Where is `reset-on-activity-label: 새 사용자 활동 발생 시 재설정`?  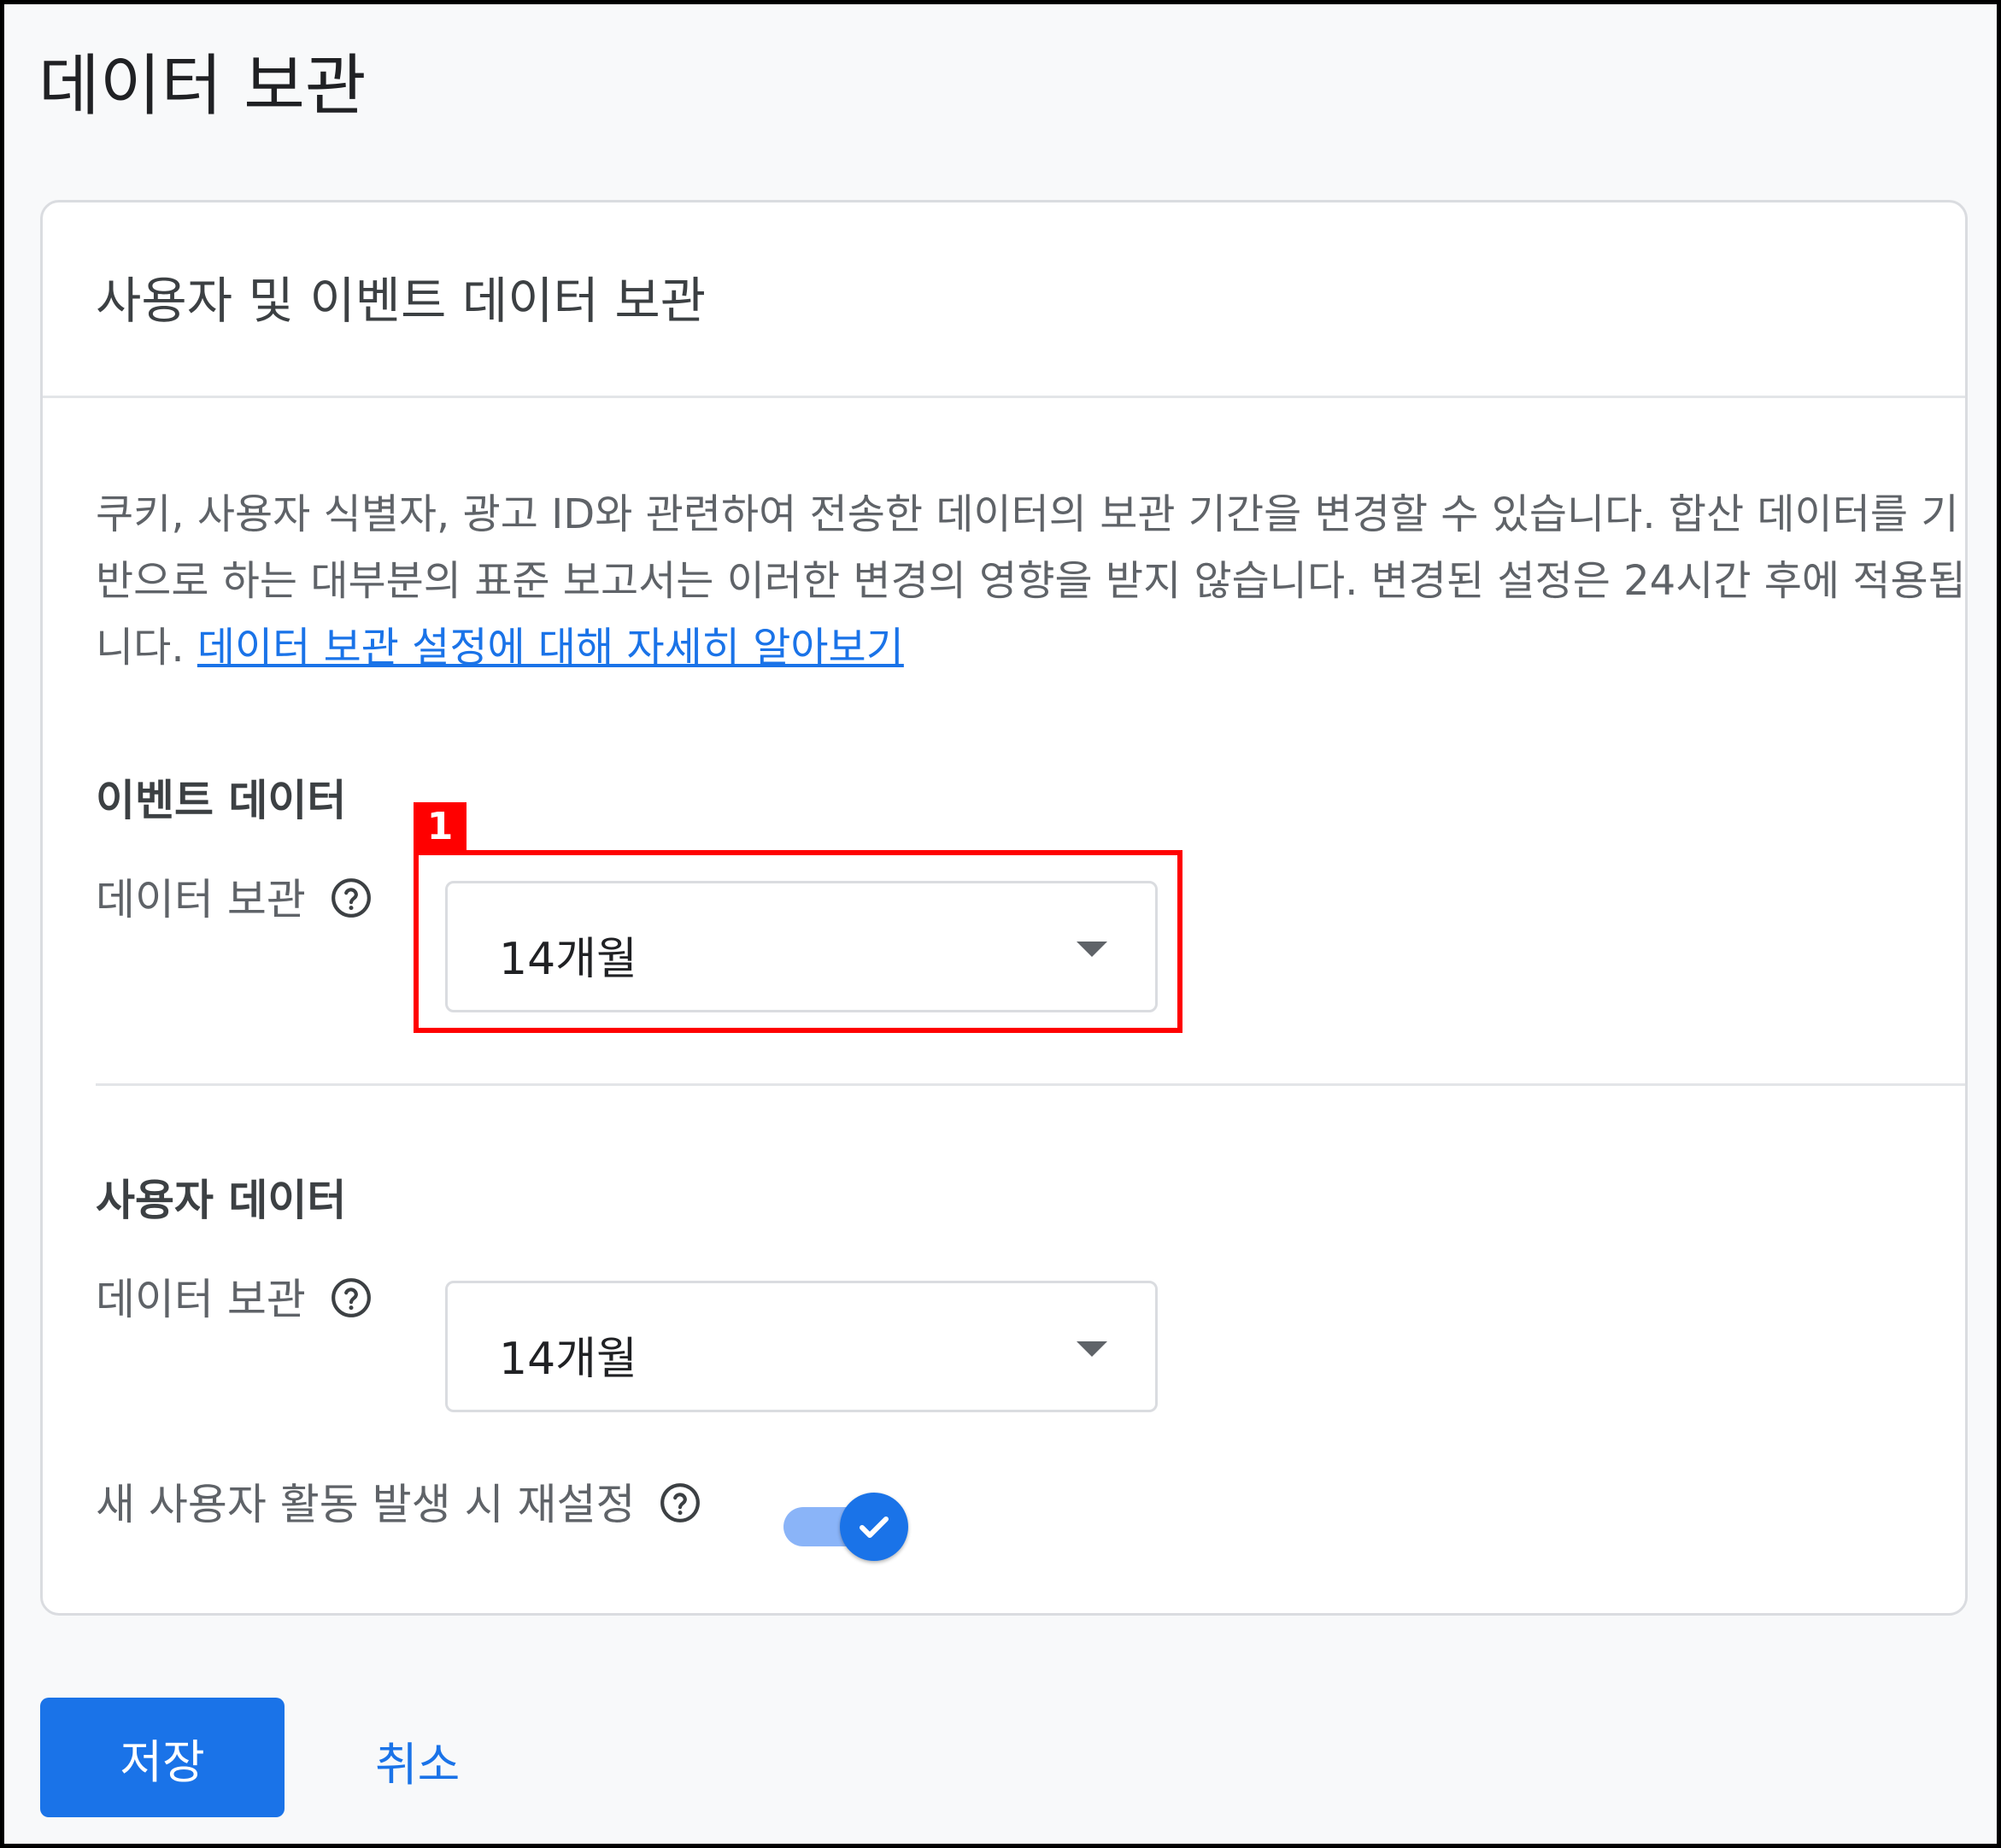 reset-on-activity-label: 새 사용자 활동 발생 시 재설정 is located at coordinates (366, 1504).